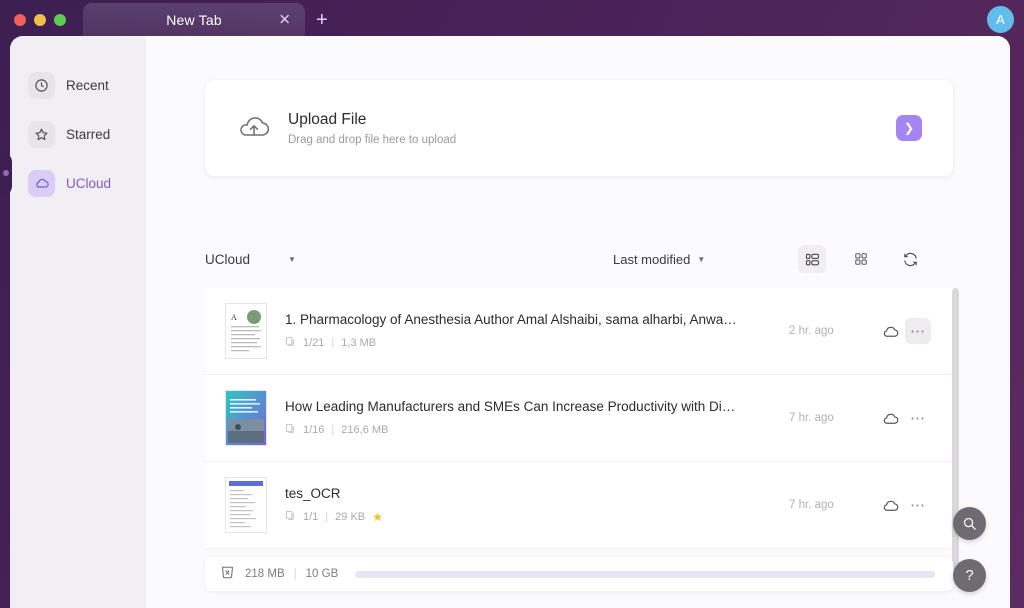 The height and width of the screenshot is (608, 1024). Describe the element at coordinates (6, 173) in the screenshot. I see `sidebar-collapse-handle` at that location.